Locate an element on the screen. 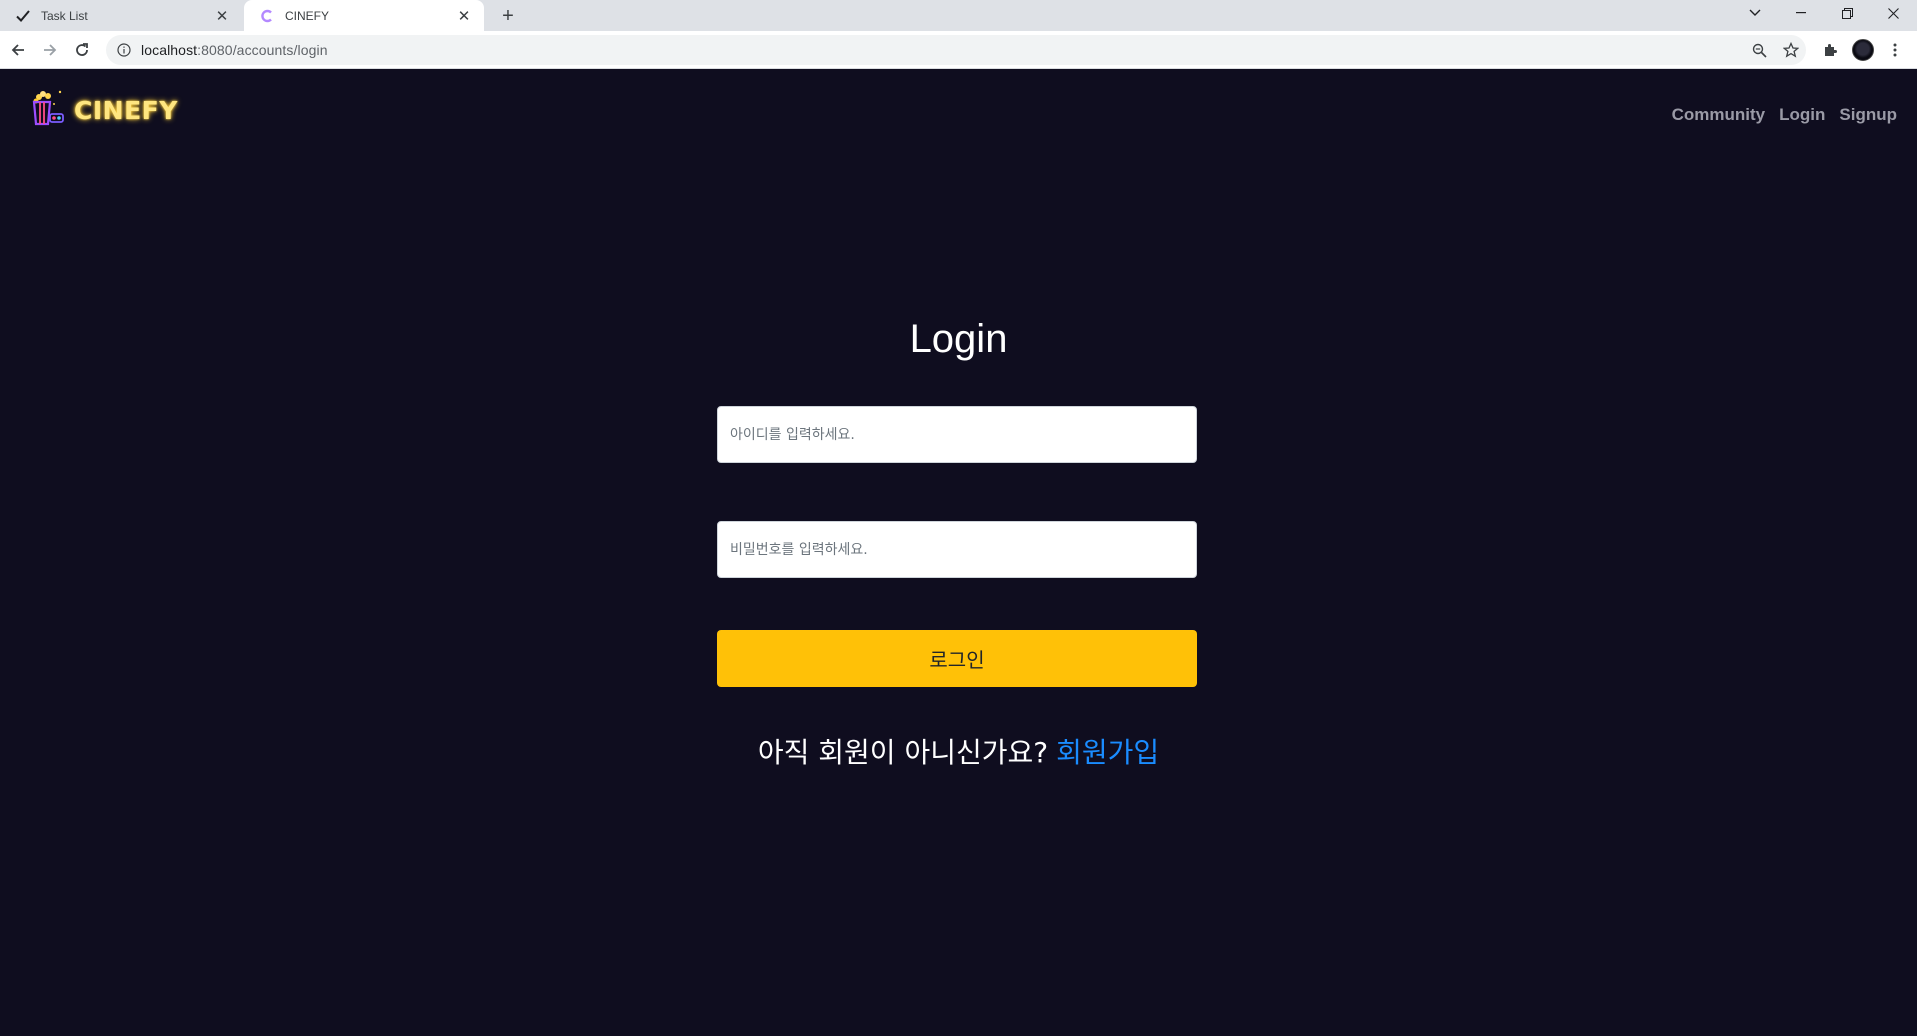 The image size is (1917, 1036). tab-title: CINEFY is located at coordinates (307, 15).